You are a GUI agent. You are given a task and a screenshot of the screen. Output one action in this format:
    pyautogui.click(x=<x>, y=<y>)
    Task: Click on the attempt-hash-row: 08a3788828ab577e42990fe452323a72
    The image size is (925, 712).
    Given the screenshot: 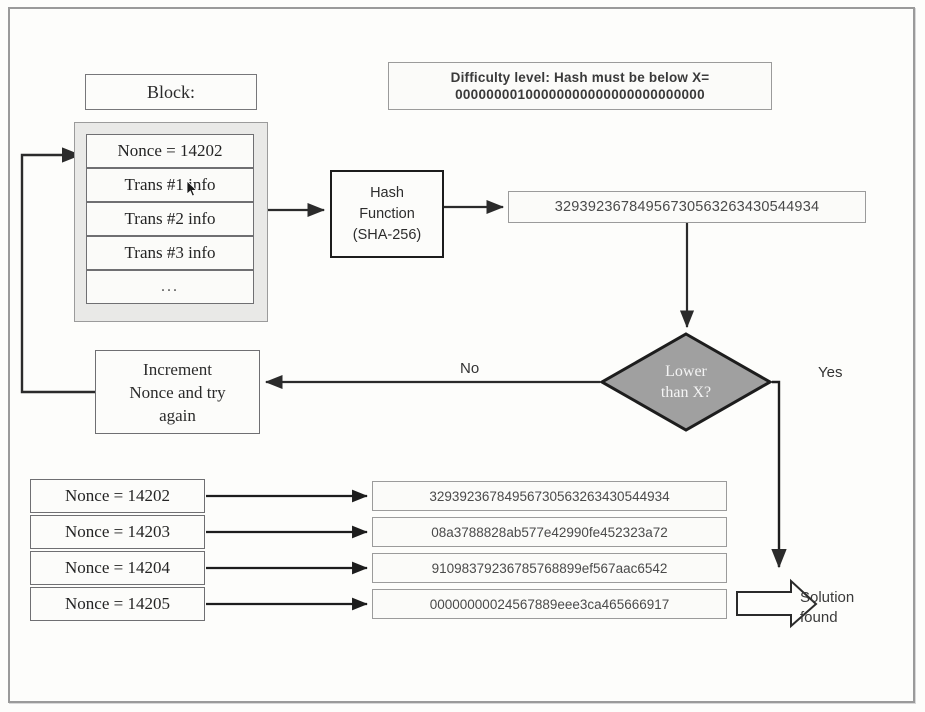 What is the action you would take?
    pyautogui.click(x=549, y=532)
    